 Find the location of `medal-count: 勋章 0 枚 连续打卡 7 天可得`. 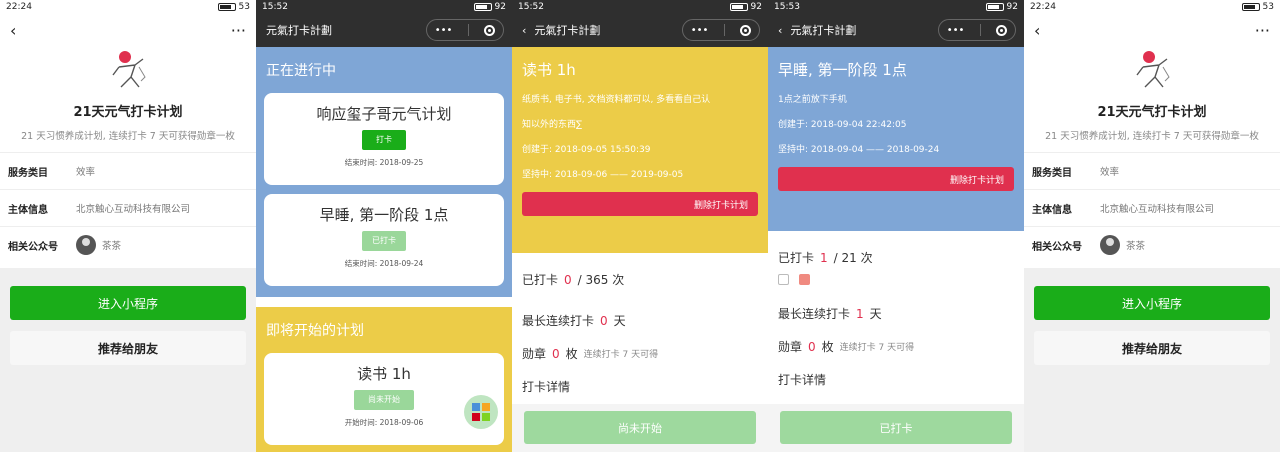

medal-count: 勋章 0 枚 连续打卡 7 天可得 is located at coordinates (640, 353).